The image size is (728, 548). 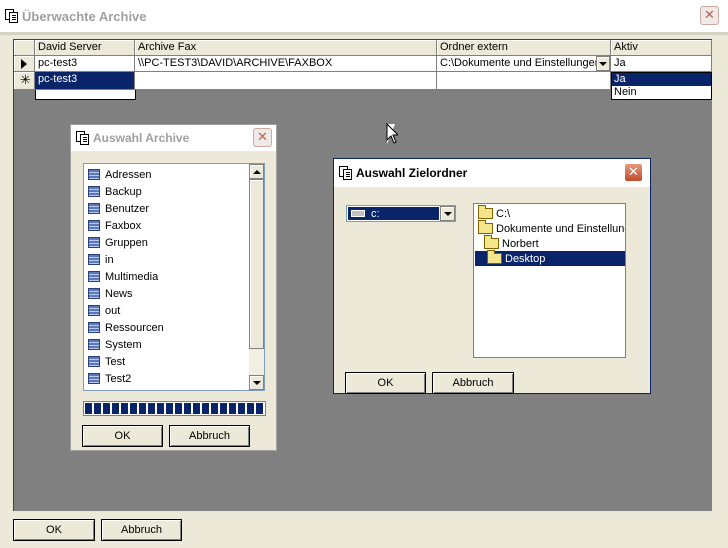 I want to click on drive-icon, so click(x=358, y=213).